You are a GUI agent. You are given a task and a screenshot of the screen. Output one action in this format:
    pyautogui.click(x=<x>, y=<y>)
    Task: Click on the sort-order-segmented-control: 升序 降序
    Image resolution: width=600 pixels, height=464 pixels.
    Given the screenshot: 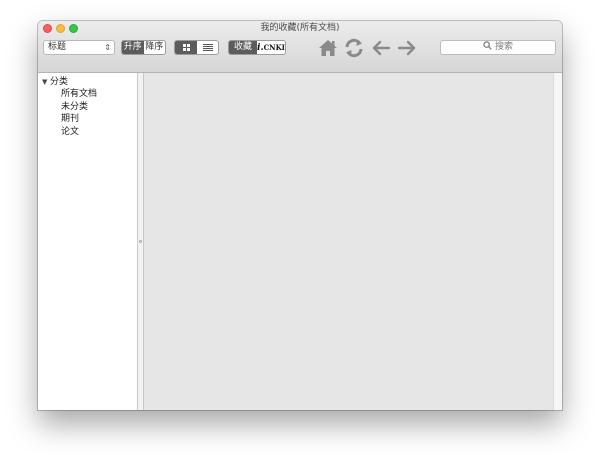 What is the action you would take?
    pyautogui.click(x=143, y=47)
    